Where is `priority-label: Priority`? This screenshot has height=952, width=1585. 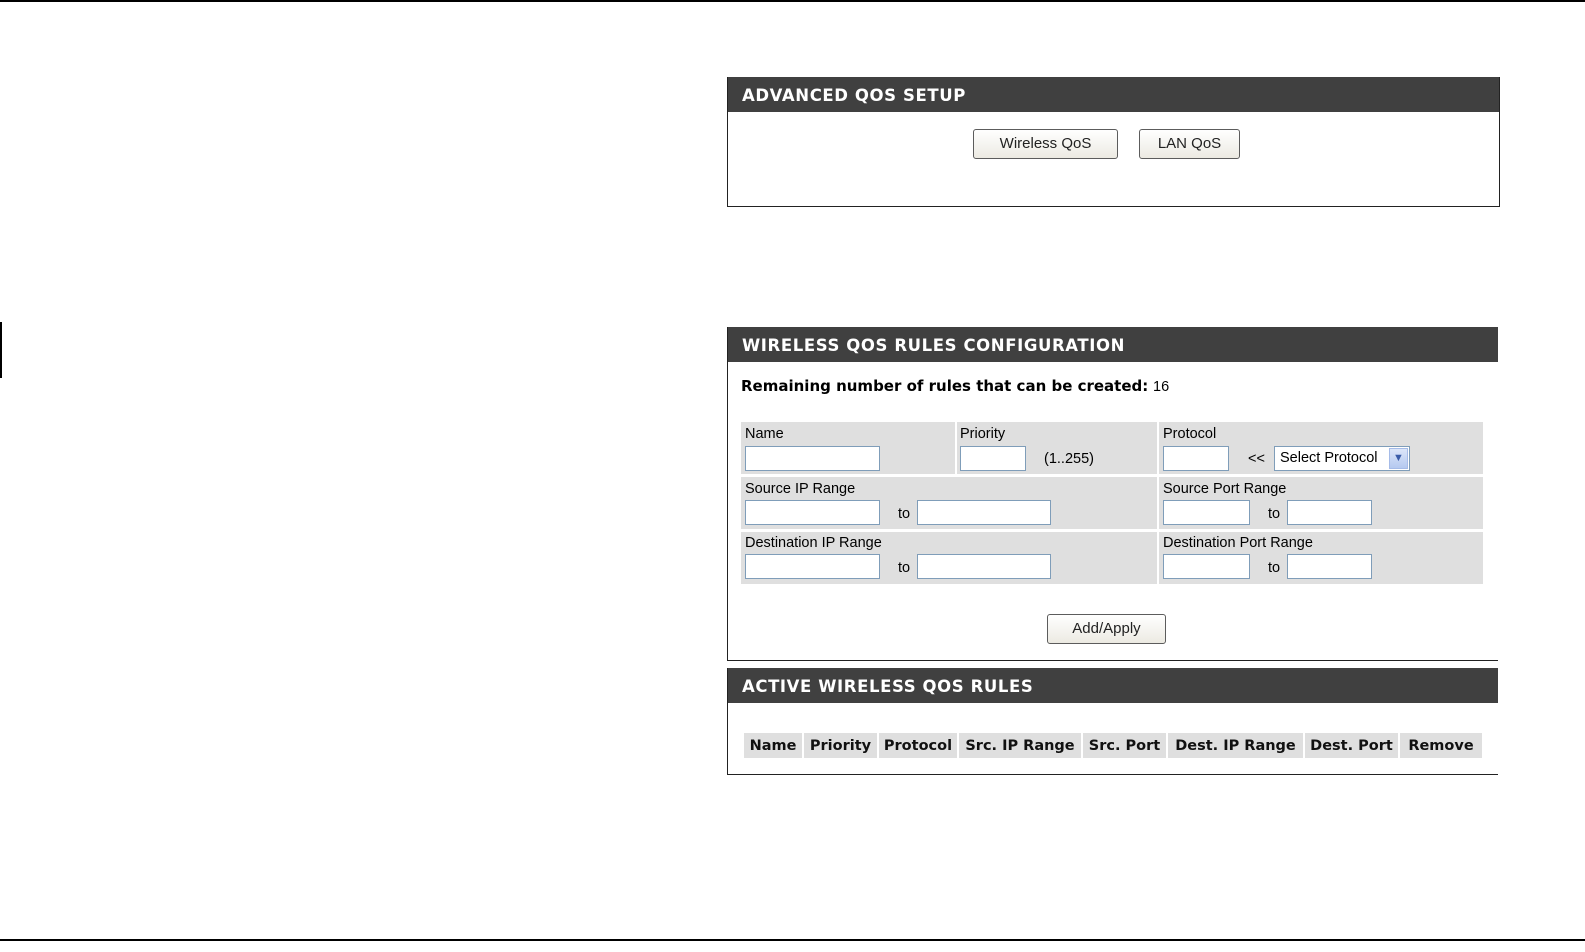
priority-label: Priority is located at coordinates (983, 434).